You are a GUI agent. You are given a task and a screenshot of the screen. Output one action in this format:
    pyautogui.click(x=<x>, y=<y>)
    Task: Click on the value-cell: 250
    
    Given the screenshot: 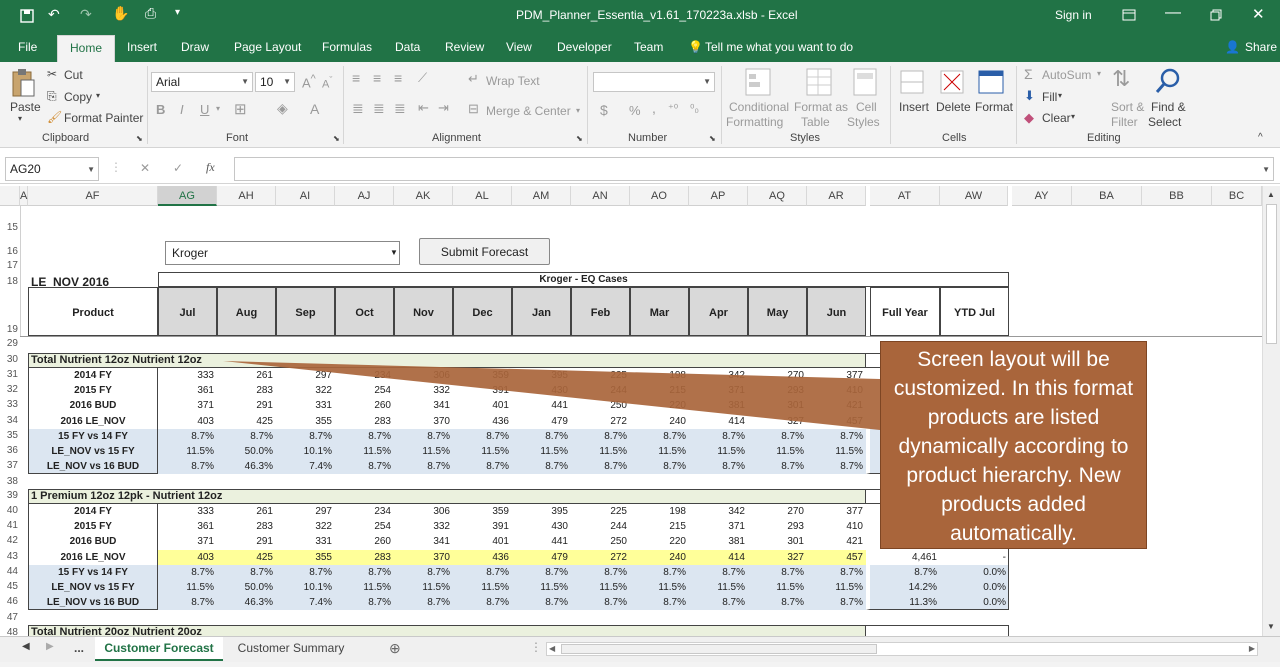 What is the action you would take?
    pyautogui.click(x=600, y=405)
    